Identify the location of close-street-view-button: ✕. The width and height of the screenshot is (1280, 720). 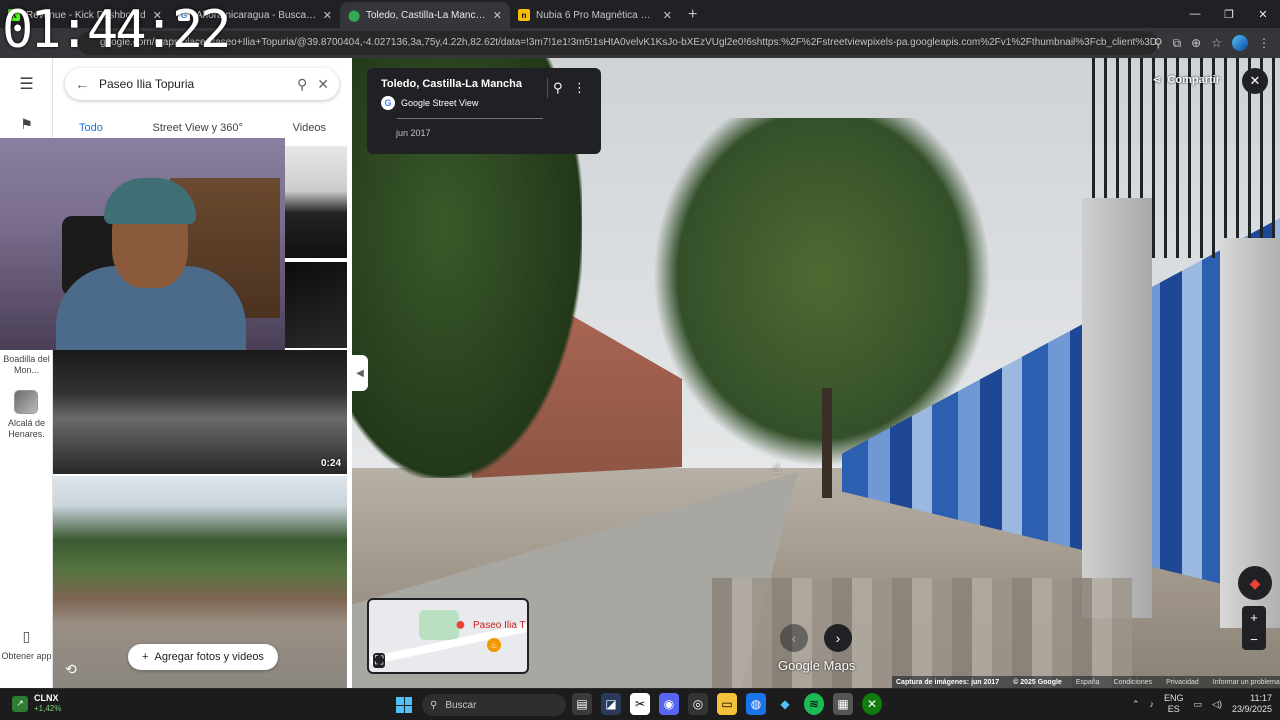
(1255, 81).